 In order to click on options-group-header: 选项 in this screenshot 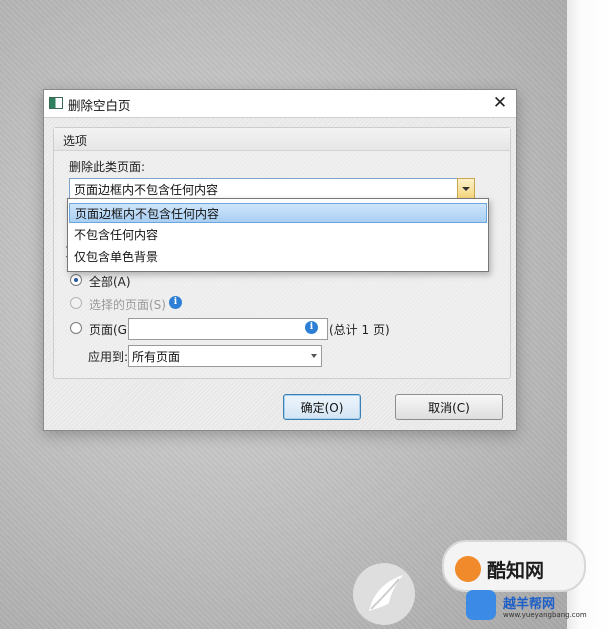, I will do `click(282, 139)`.